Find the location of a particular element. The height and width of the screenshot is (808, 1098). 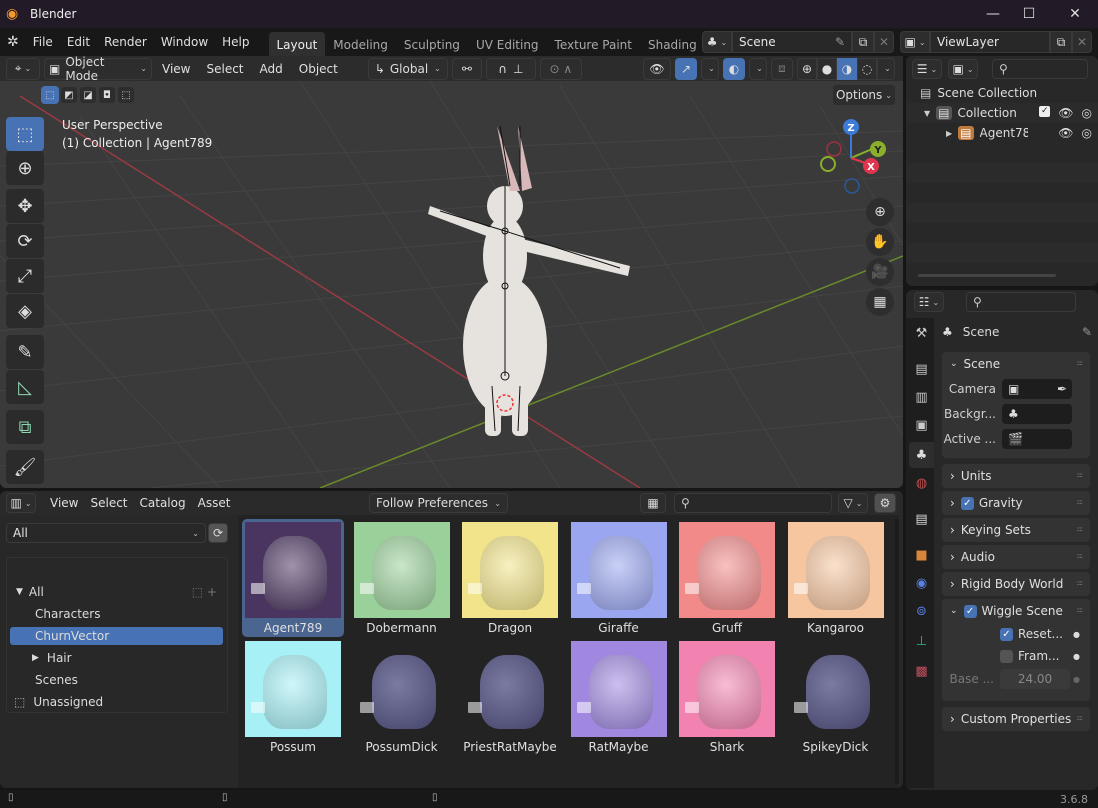

render-camera-icon: ◎ is located at coordinates (1087, 133).